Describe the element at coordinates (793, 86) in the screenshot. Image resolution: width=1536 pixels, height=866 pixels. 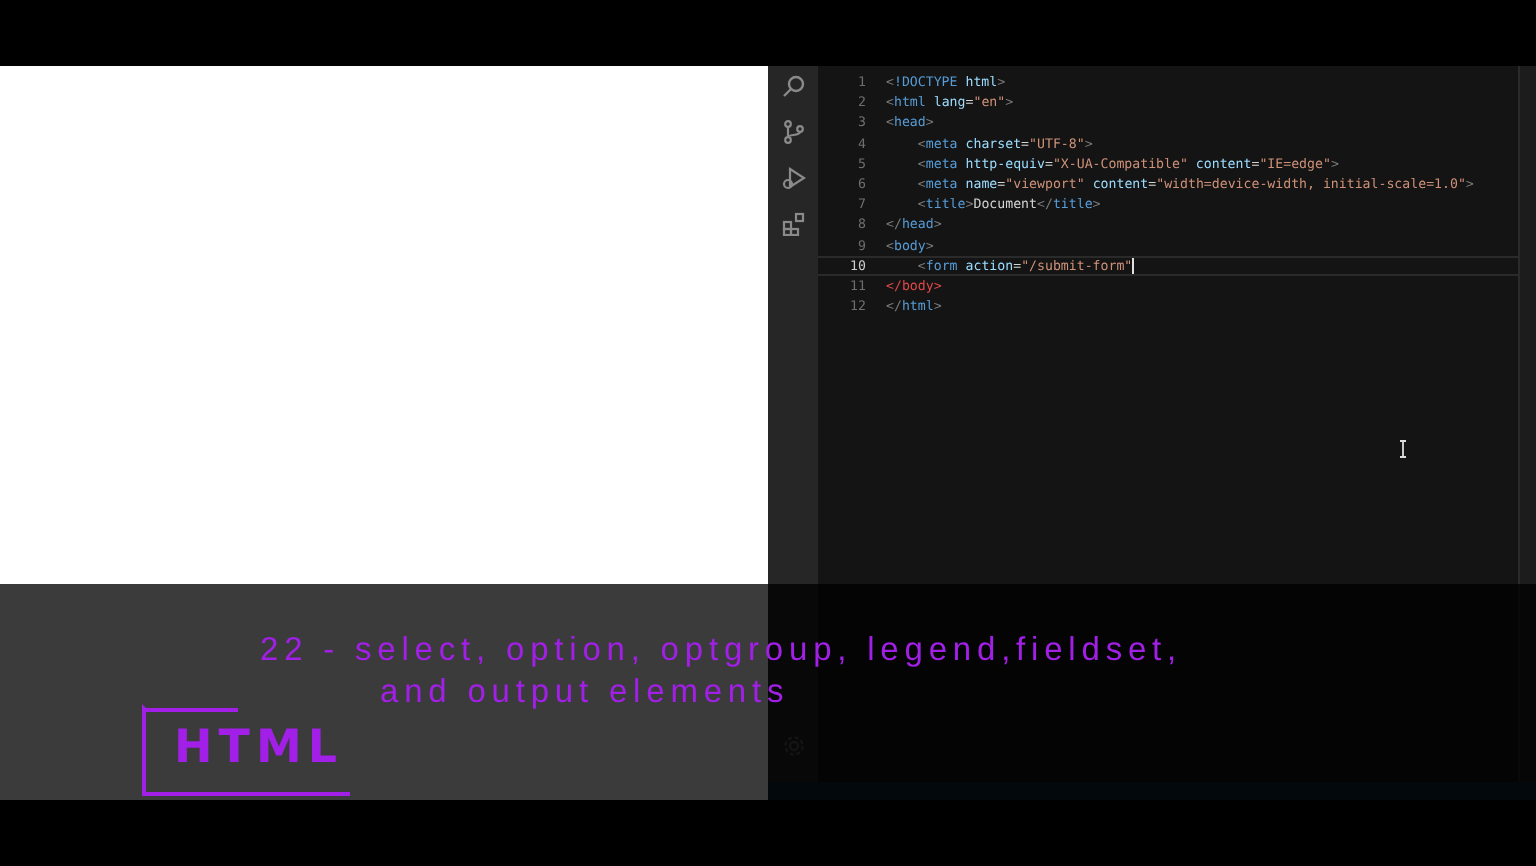
I see `search-icon` at that location.